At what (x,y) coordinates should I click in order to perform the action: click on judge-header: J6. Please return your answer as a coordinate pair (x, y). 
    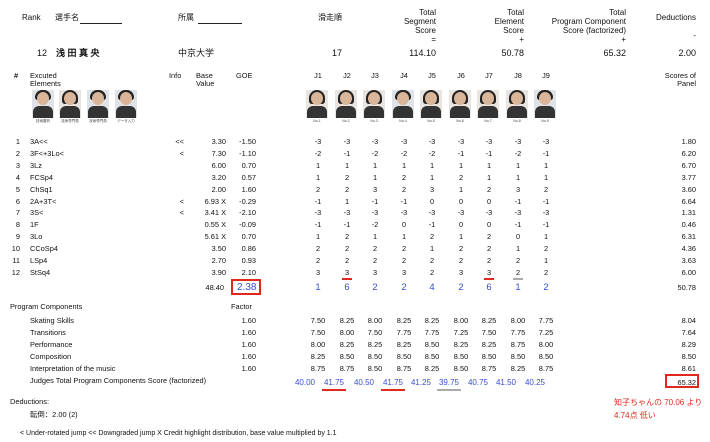
    Looking at the image, I should click on (461, 75).